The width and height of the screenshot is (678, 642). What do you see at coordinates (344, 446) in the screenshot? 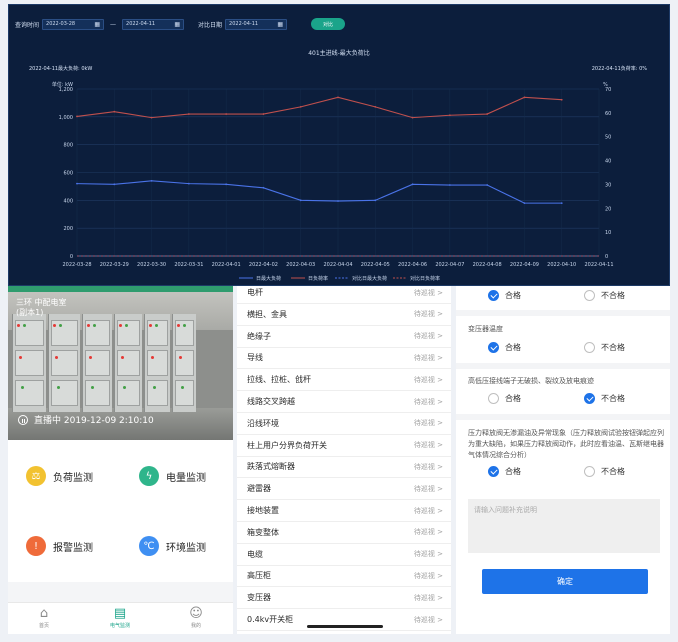
I see `inspection-row: 柱上用户分界负荷开关 待巡视 >` at bounding box center [344, 446].